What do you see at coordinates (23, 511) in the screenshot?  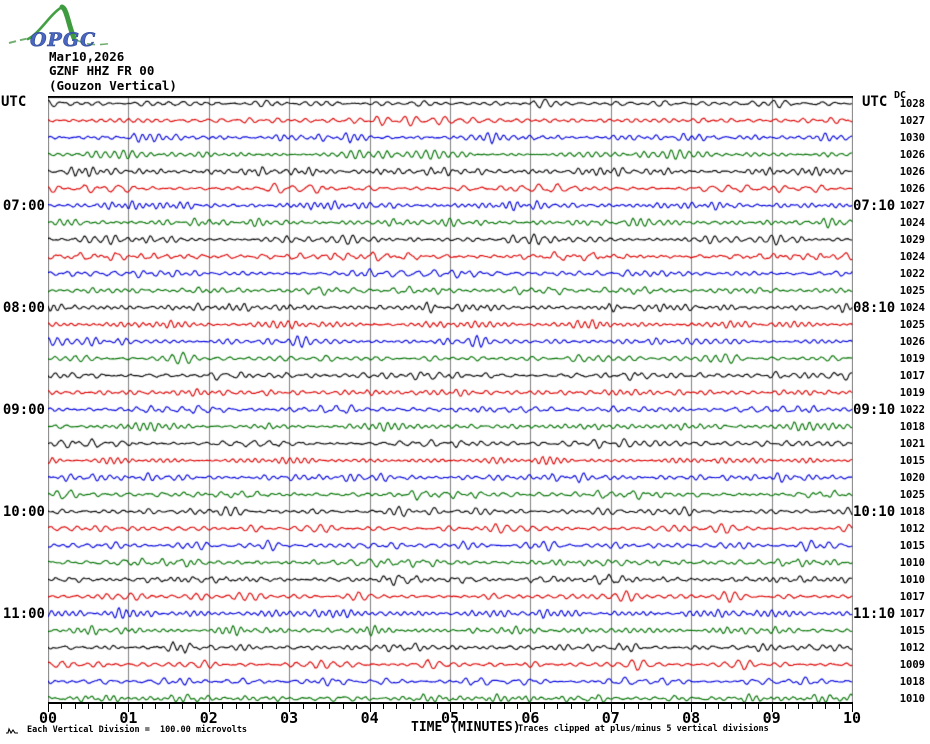 I see `left-hour-label: 10:00` at bounding box center [23, 511].